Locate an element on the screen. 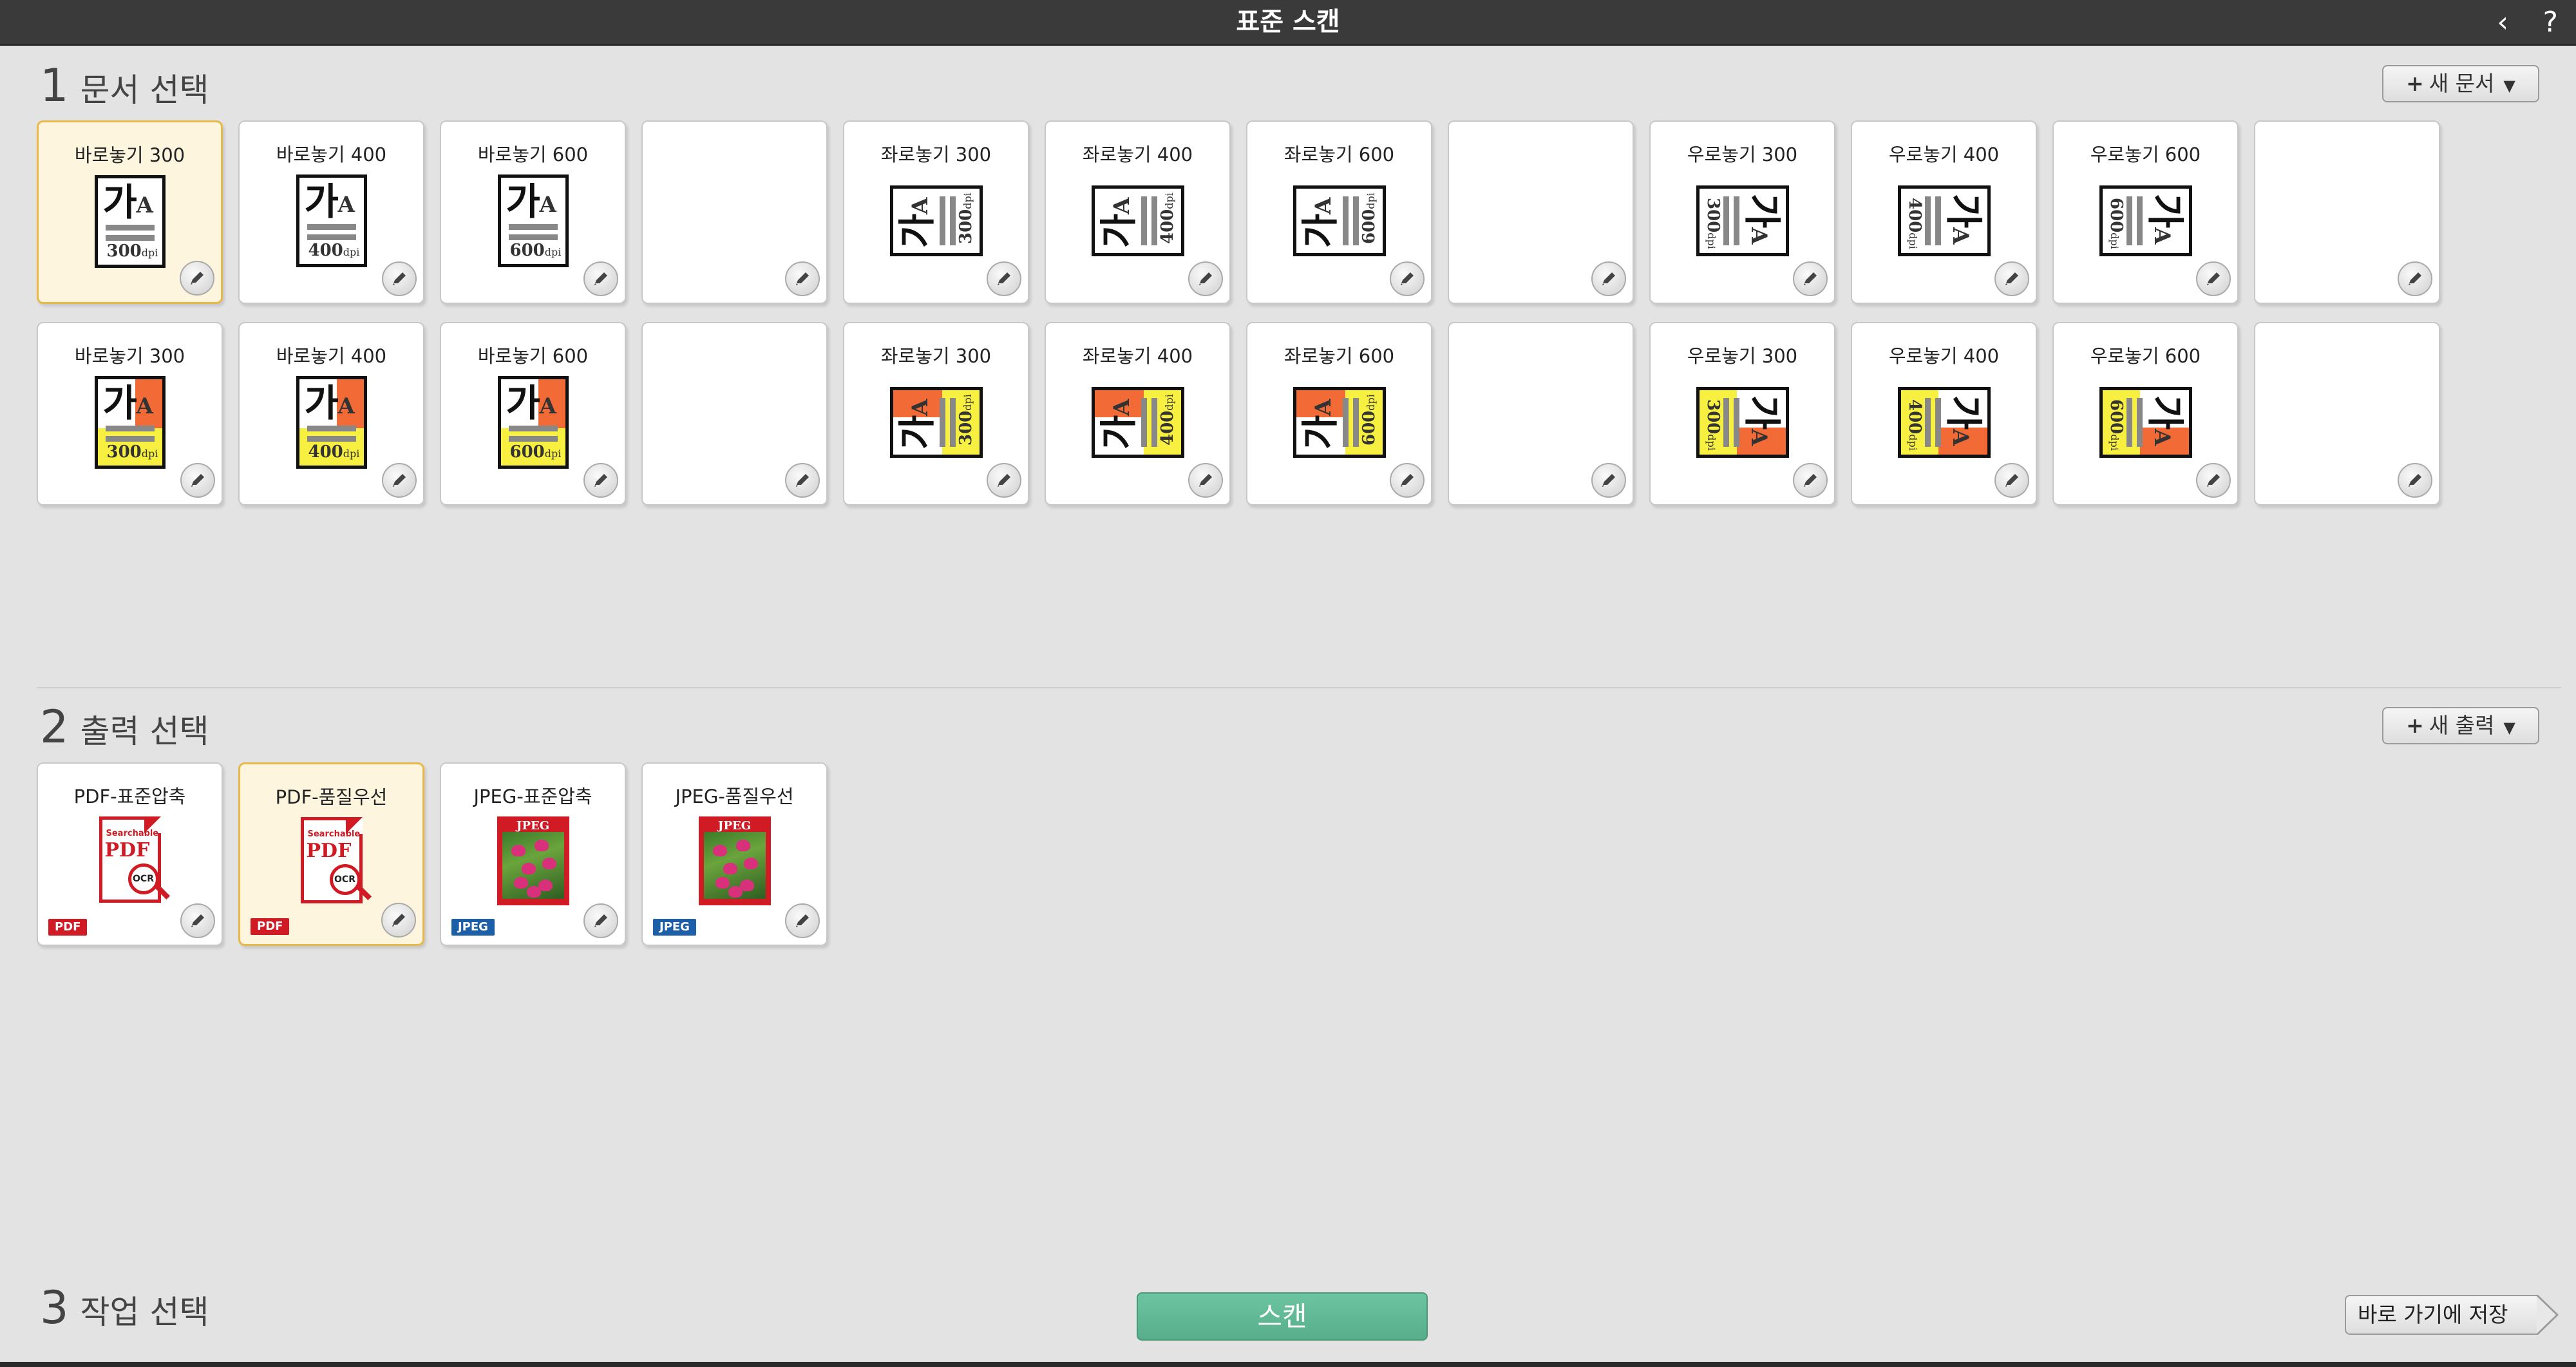 The width and height of the screenshot is (2576, 1367). output-profile-tile: PDF-품질우선 Searchable PDF OCR PDF is located at coordinates (331, 854).